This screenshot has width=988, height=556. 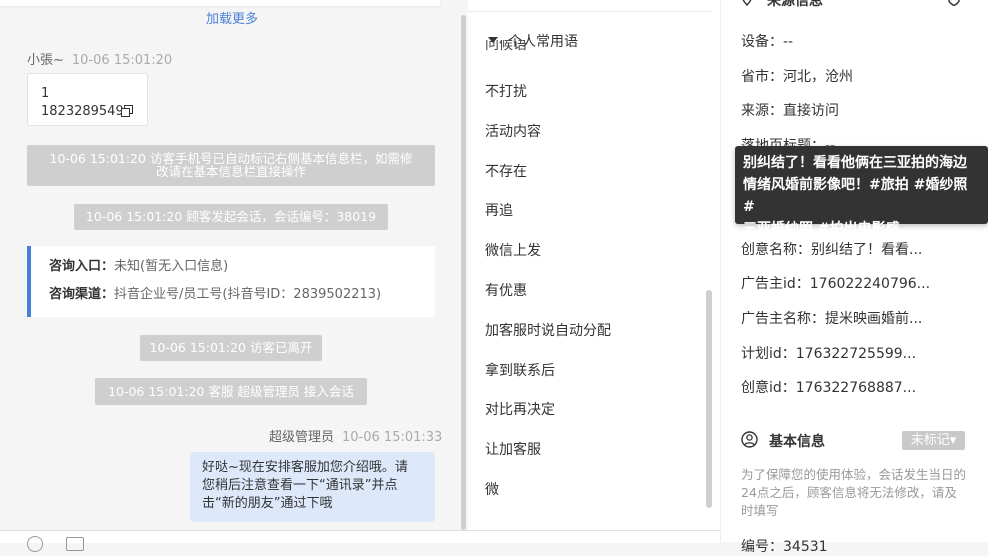 I want to click on phone-message-card: 1 18232895493, so click(x=87, y=99).